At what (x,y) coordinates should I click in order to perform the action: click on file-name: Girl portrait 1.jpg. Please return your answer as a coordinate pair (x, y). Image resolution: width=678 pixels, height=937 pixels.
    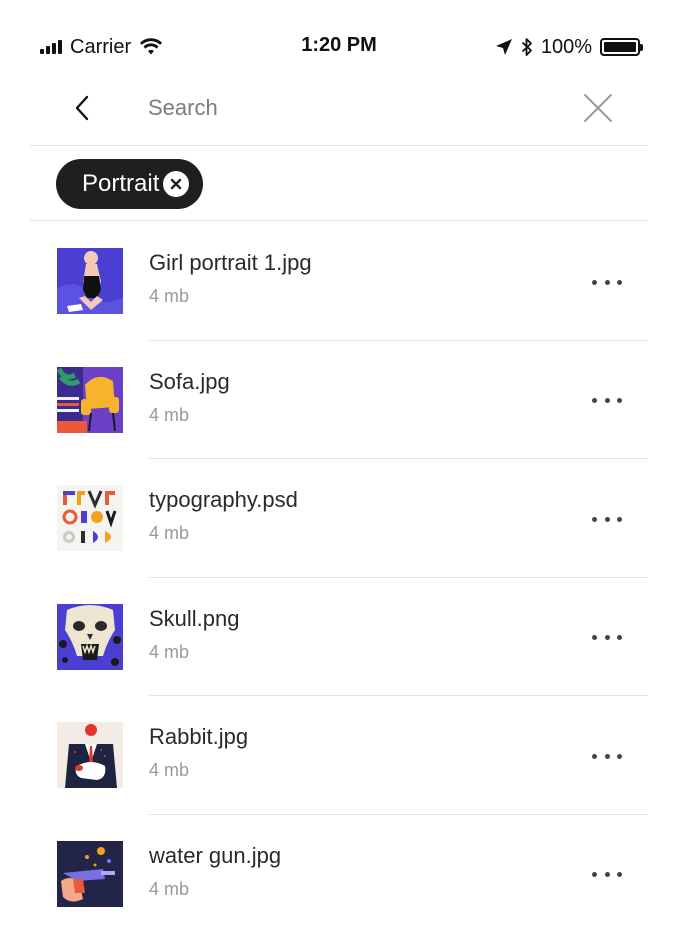
    Looking at the image, I should click on (230, 262).